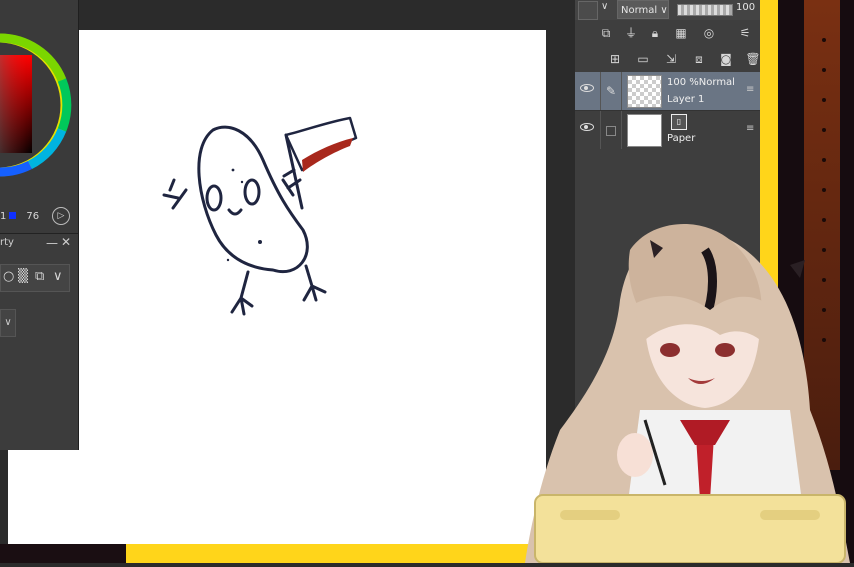 The image size is (854, 567). What do you see at coordinates (701, 82) in the screenshot?
I see `layer-opacity-blend: 100 %Normal` at bounding box center [701, 82].